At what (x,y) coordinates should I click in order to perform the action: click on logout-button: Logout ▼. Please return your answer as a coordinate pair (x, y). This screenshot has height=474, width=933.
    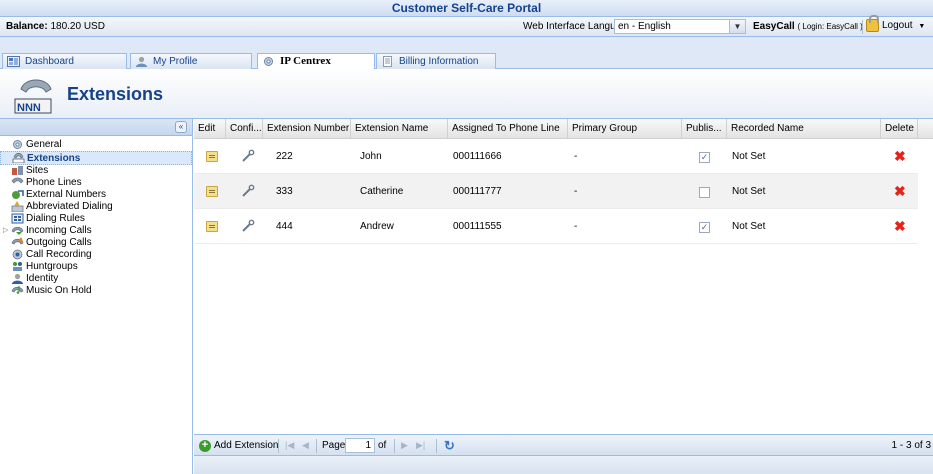
    Looking at the image, I should click on (895, 23).